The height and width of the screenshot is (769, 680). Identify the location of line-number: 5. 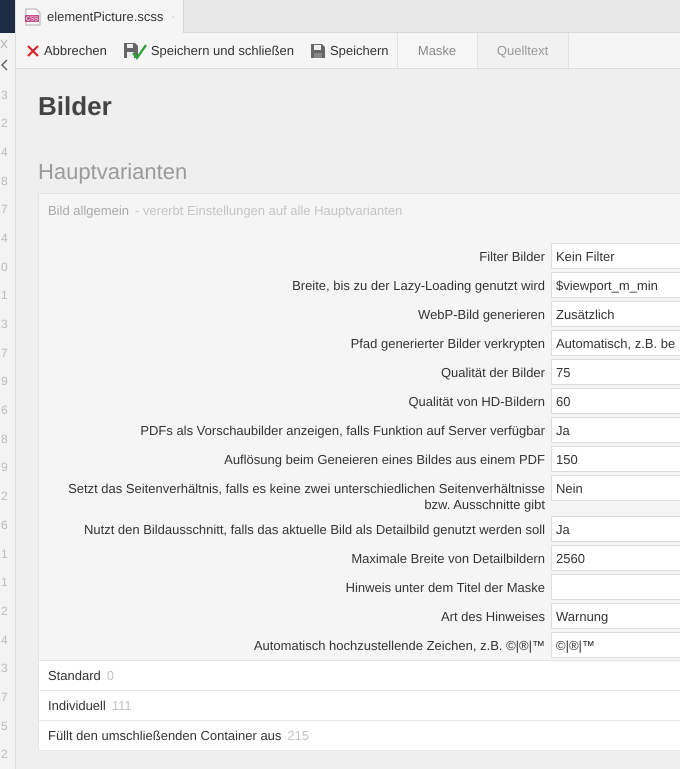
(4, 726).